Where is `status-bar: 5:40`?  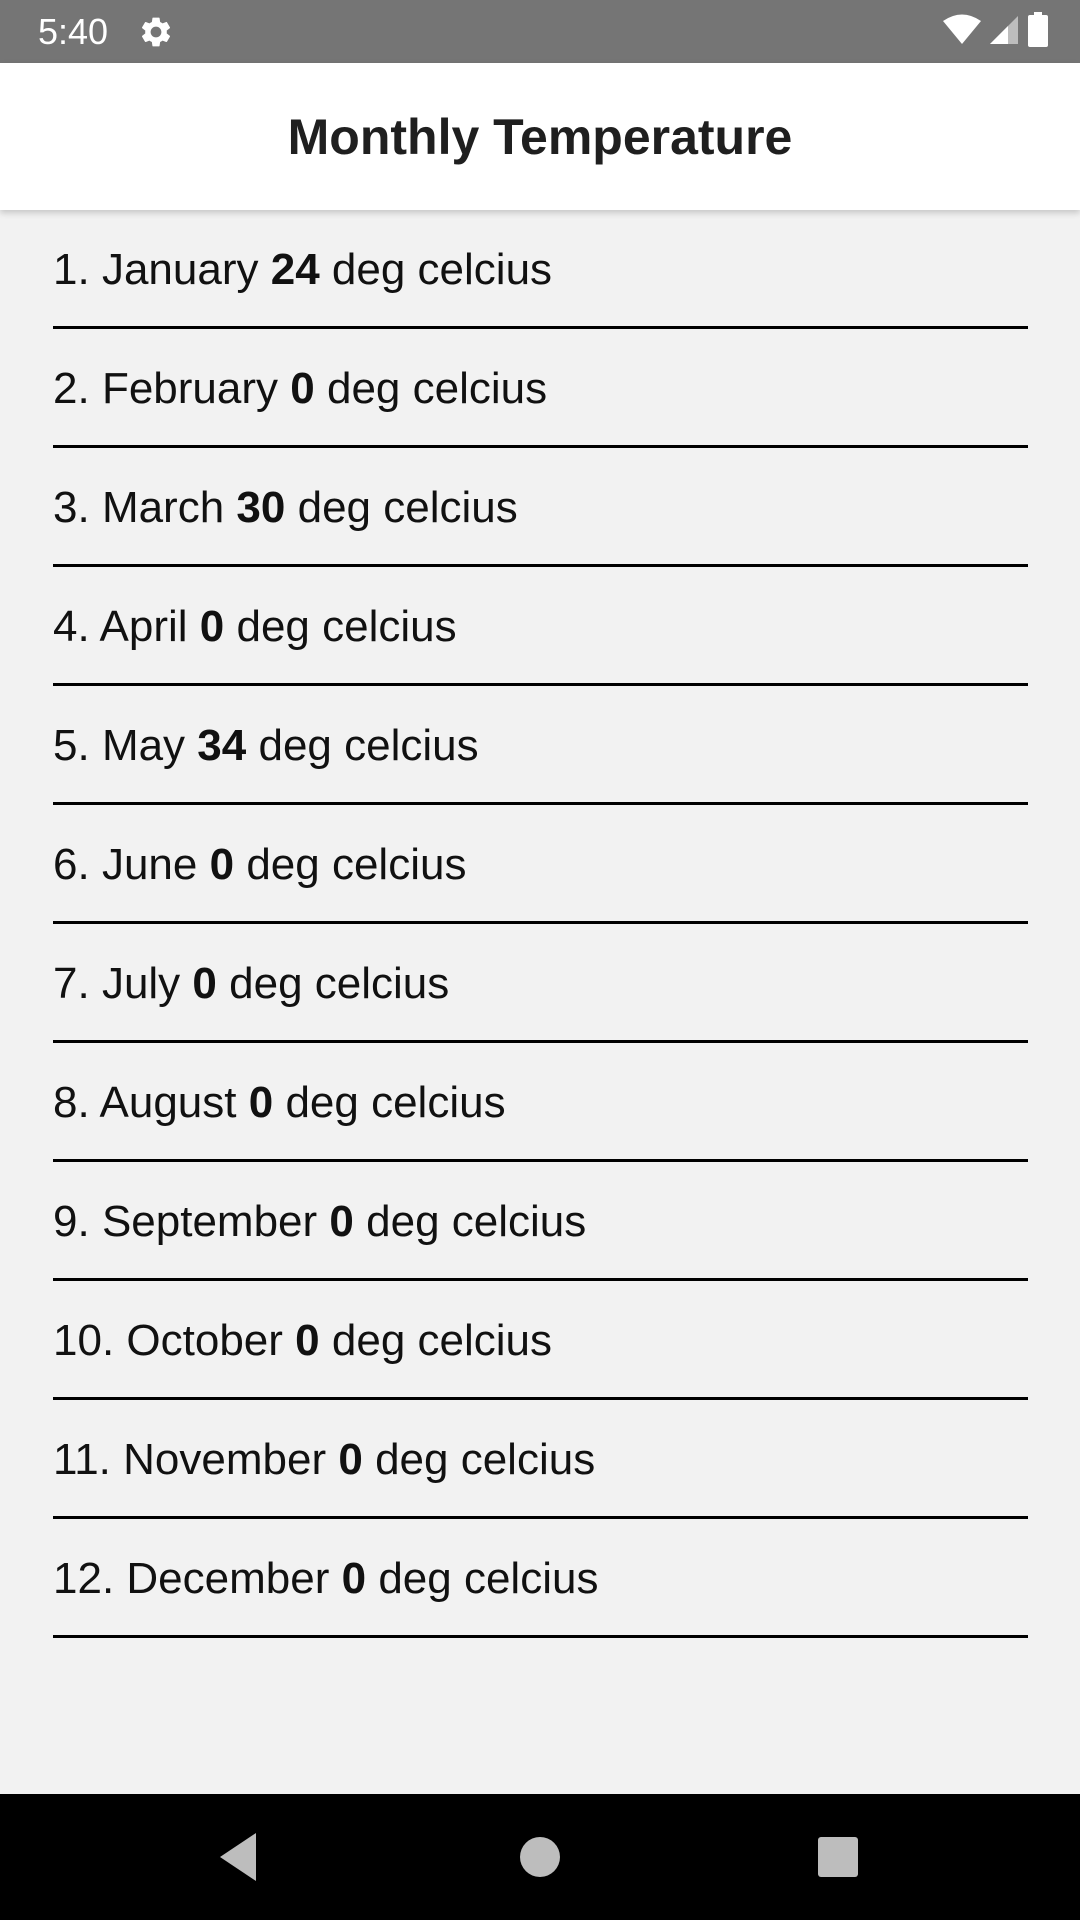 status-bar: 5:40 is located at coordinates (540, 31).